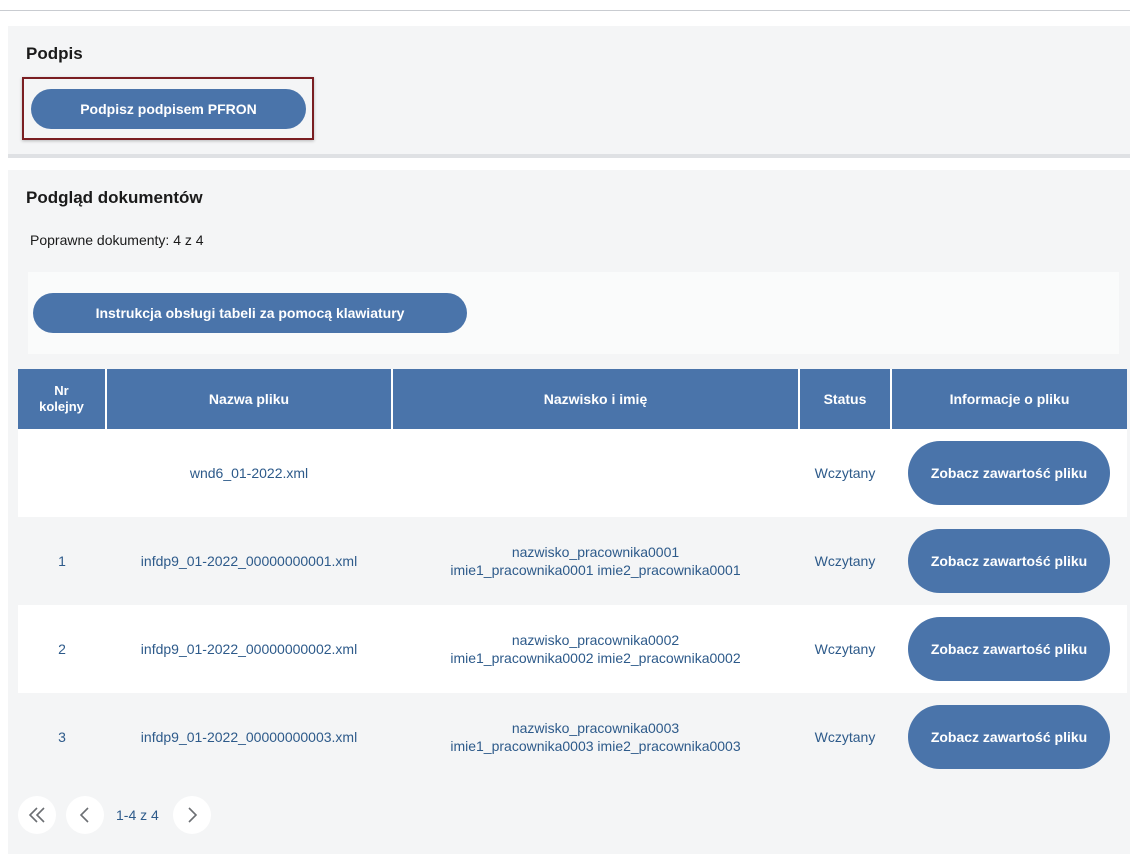 This screenshot has width=1130, height=854. I want to click on pagination: 1-4 z 4, so click(119, 815).